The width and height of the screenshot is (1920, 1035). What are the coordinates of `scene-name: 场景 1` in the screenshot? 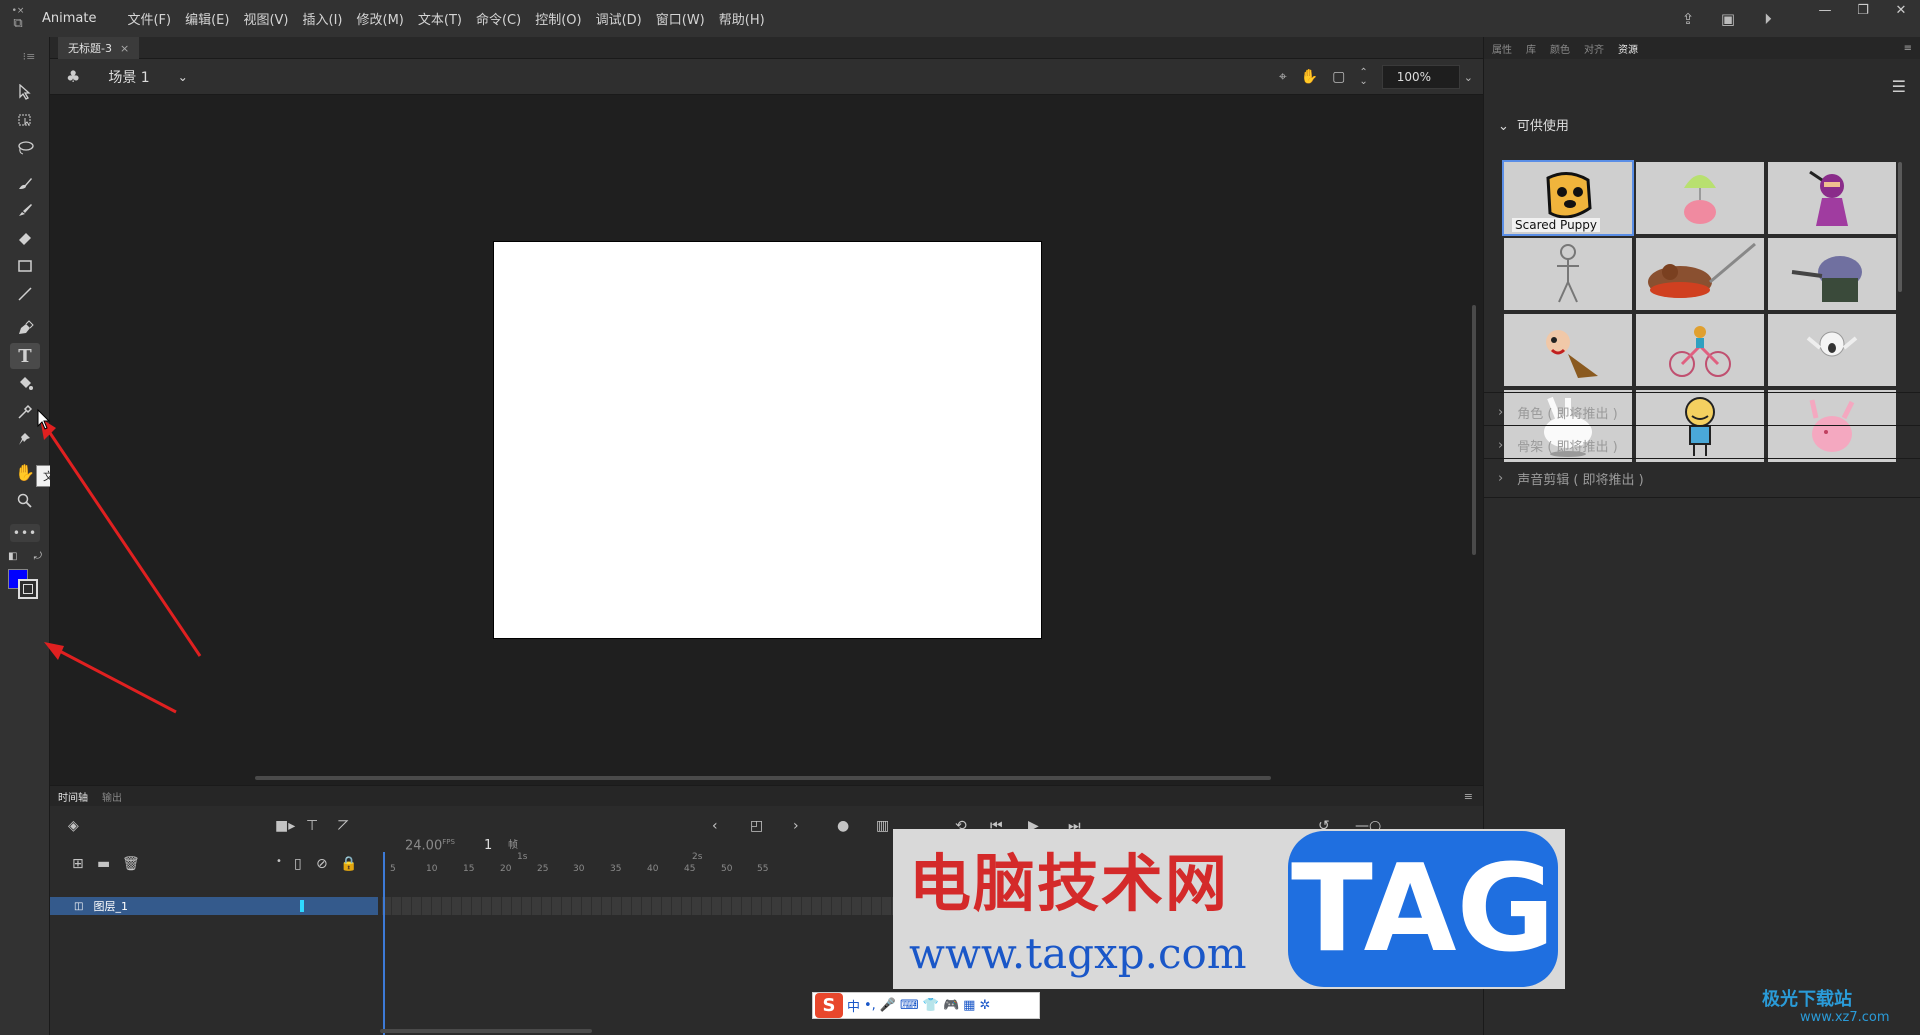 It's located at (128, 77).